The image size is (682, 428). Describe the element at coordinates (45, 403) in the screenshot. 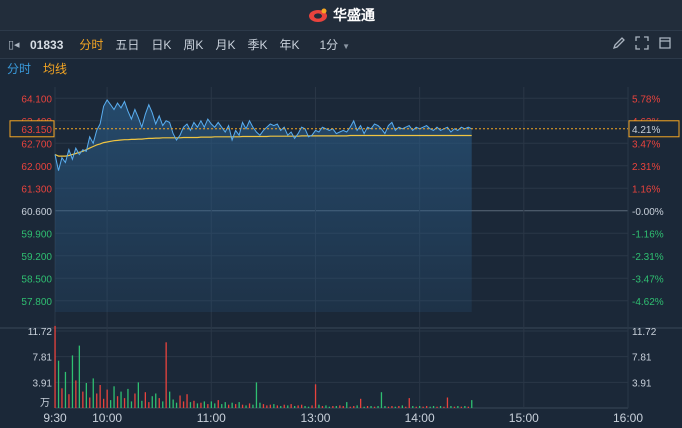

I see `volume-unit-label: 万` at that location.